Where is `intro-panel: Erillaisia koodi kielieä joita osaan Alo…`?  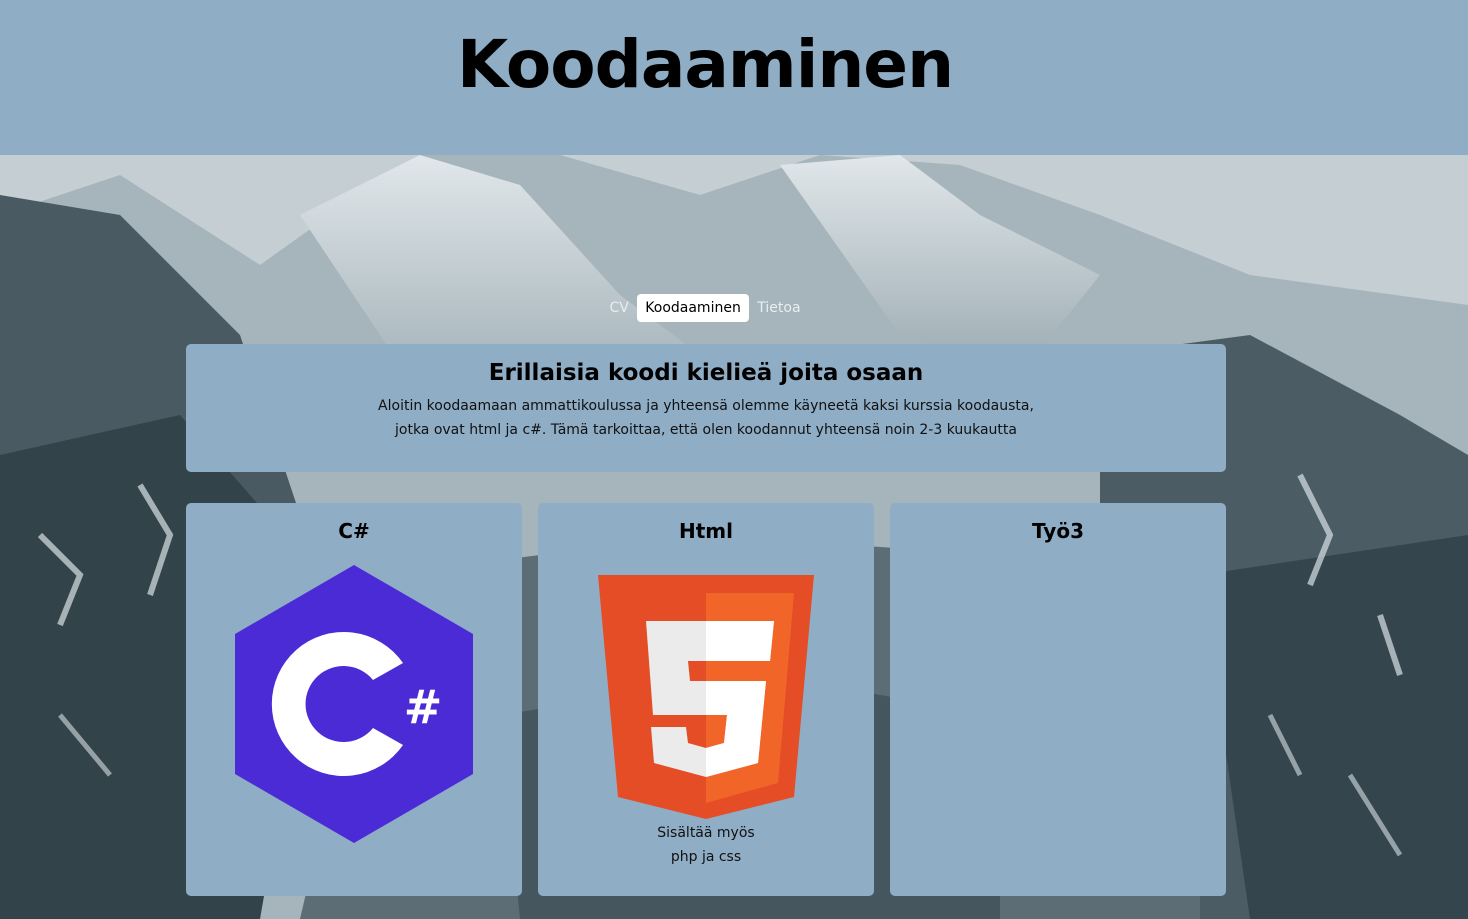
intro-panel: Erillaisia koodi kielieä joita osaan Alo… is located at coordinates (706, 408).